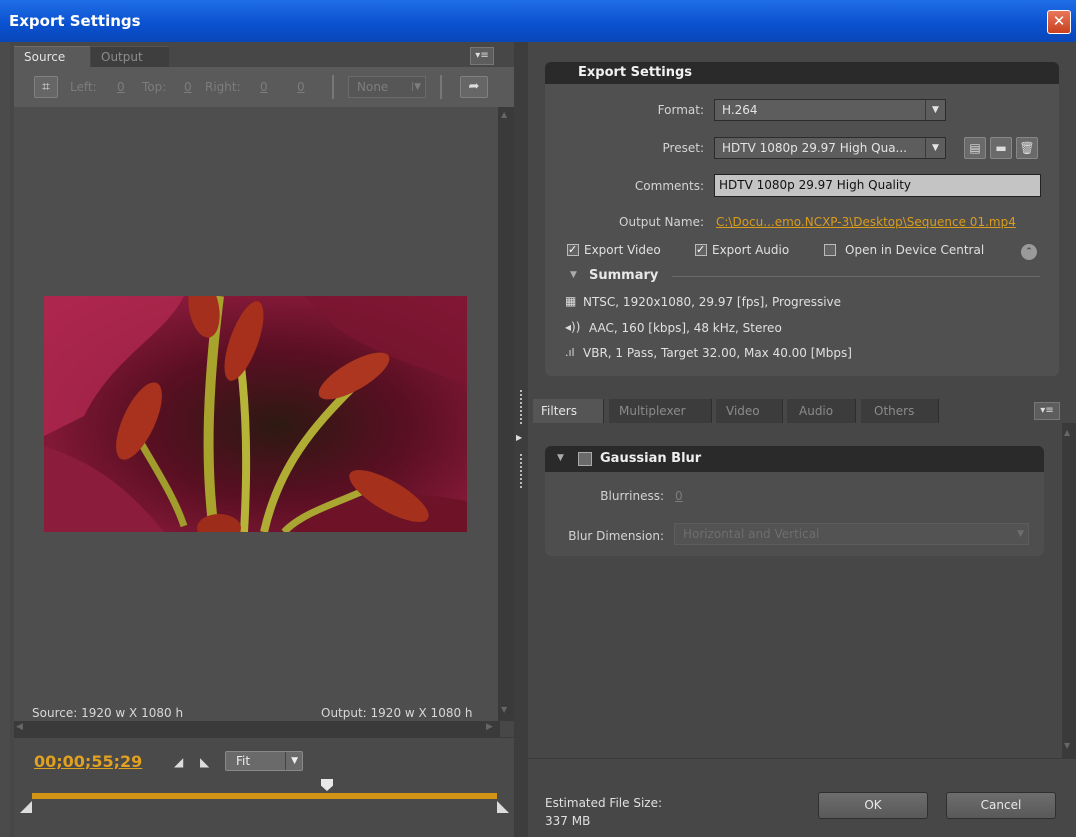 The height and width of the screenshot is (837, 1076). Describe the element at coordinates (679, 496) in the screenshot. I see `blurriness-value: 0` at that location.